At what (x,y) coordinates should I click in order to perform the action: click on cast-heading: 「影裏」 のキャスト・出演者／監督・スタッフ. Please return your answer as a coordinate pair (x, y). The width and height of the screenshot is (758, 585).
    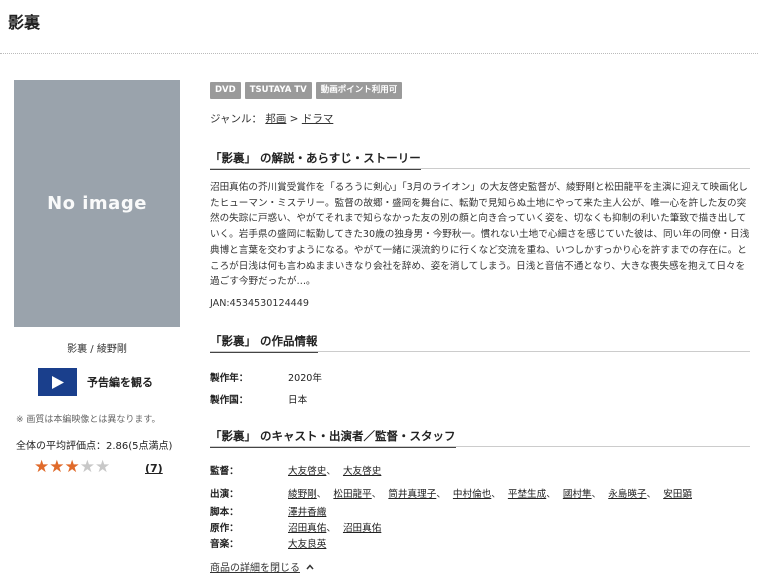
    Looking at the image, I should click on (333, 438).